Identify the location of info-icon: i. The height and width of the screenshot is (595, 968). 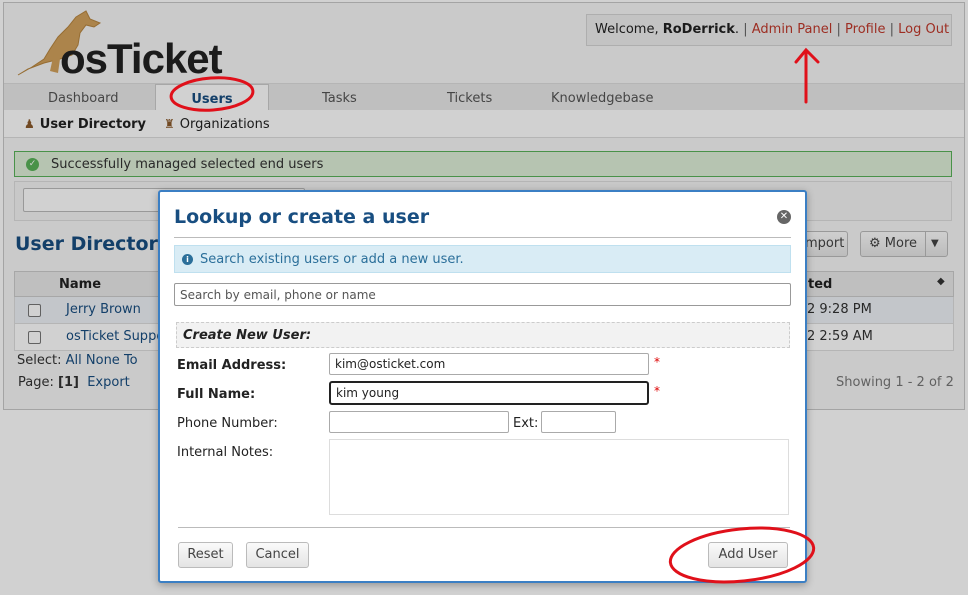
(187, 259).